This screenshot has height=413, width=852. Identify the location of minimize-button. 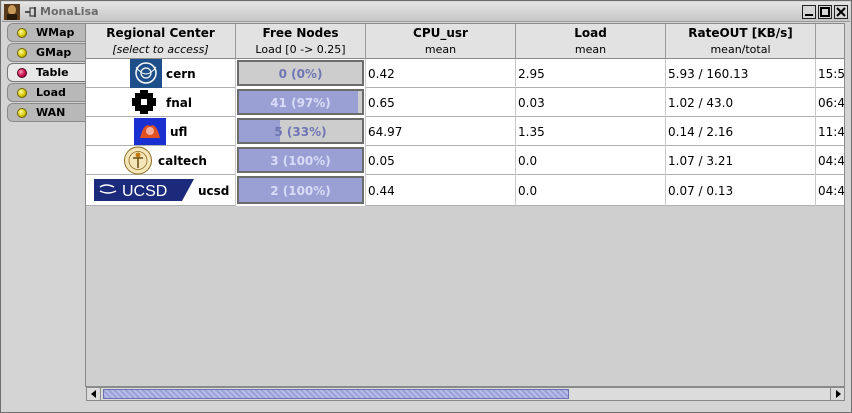
(809, 12).